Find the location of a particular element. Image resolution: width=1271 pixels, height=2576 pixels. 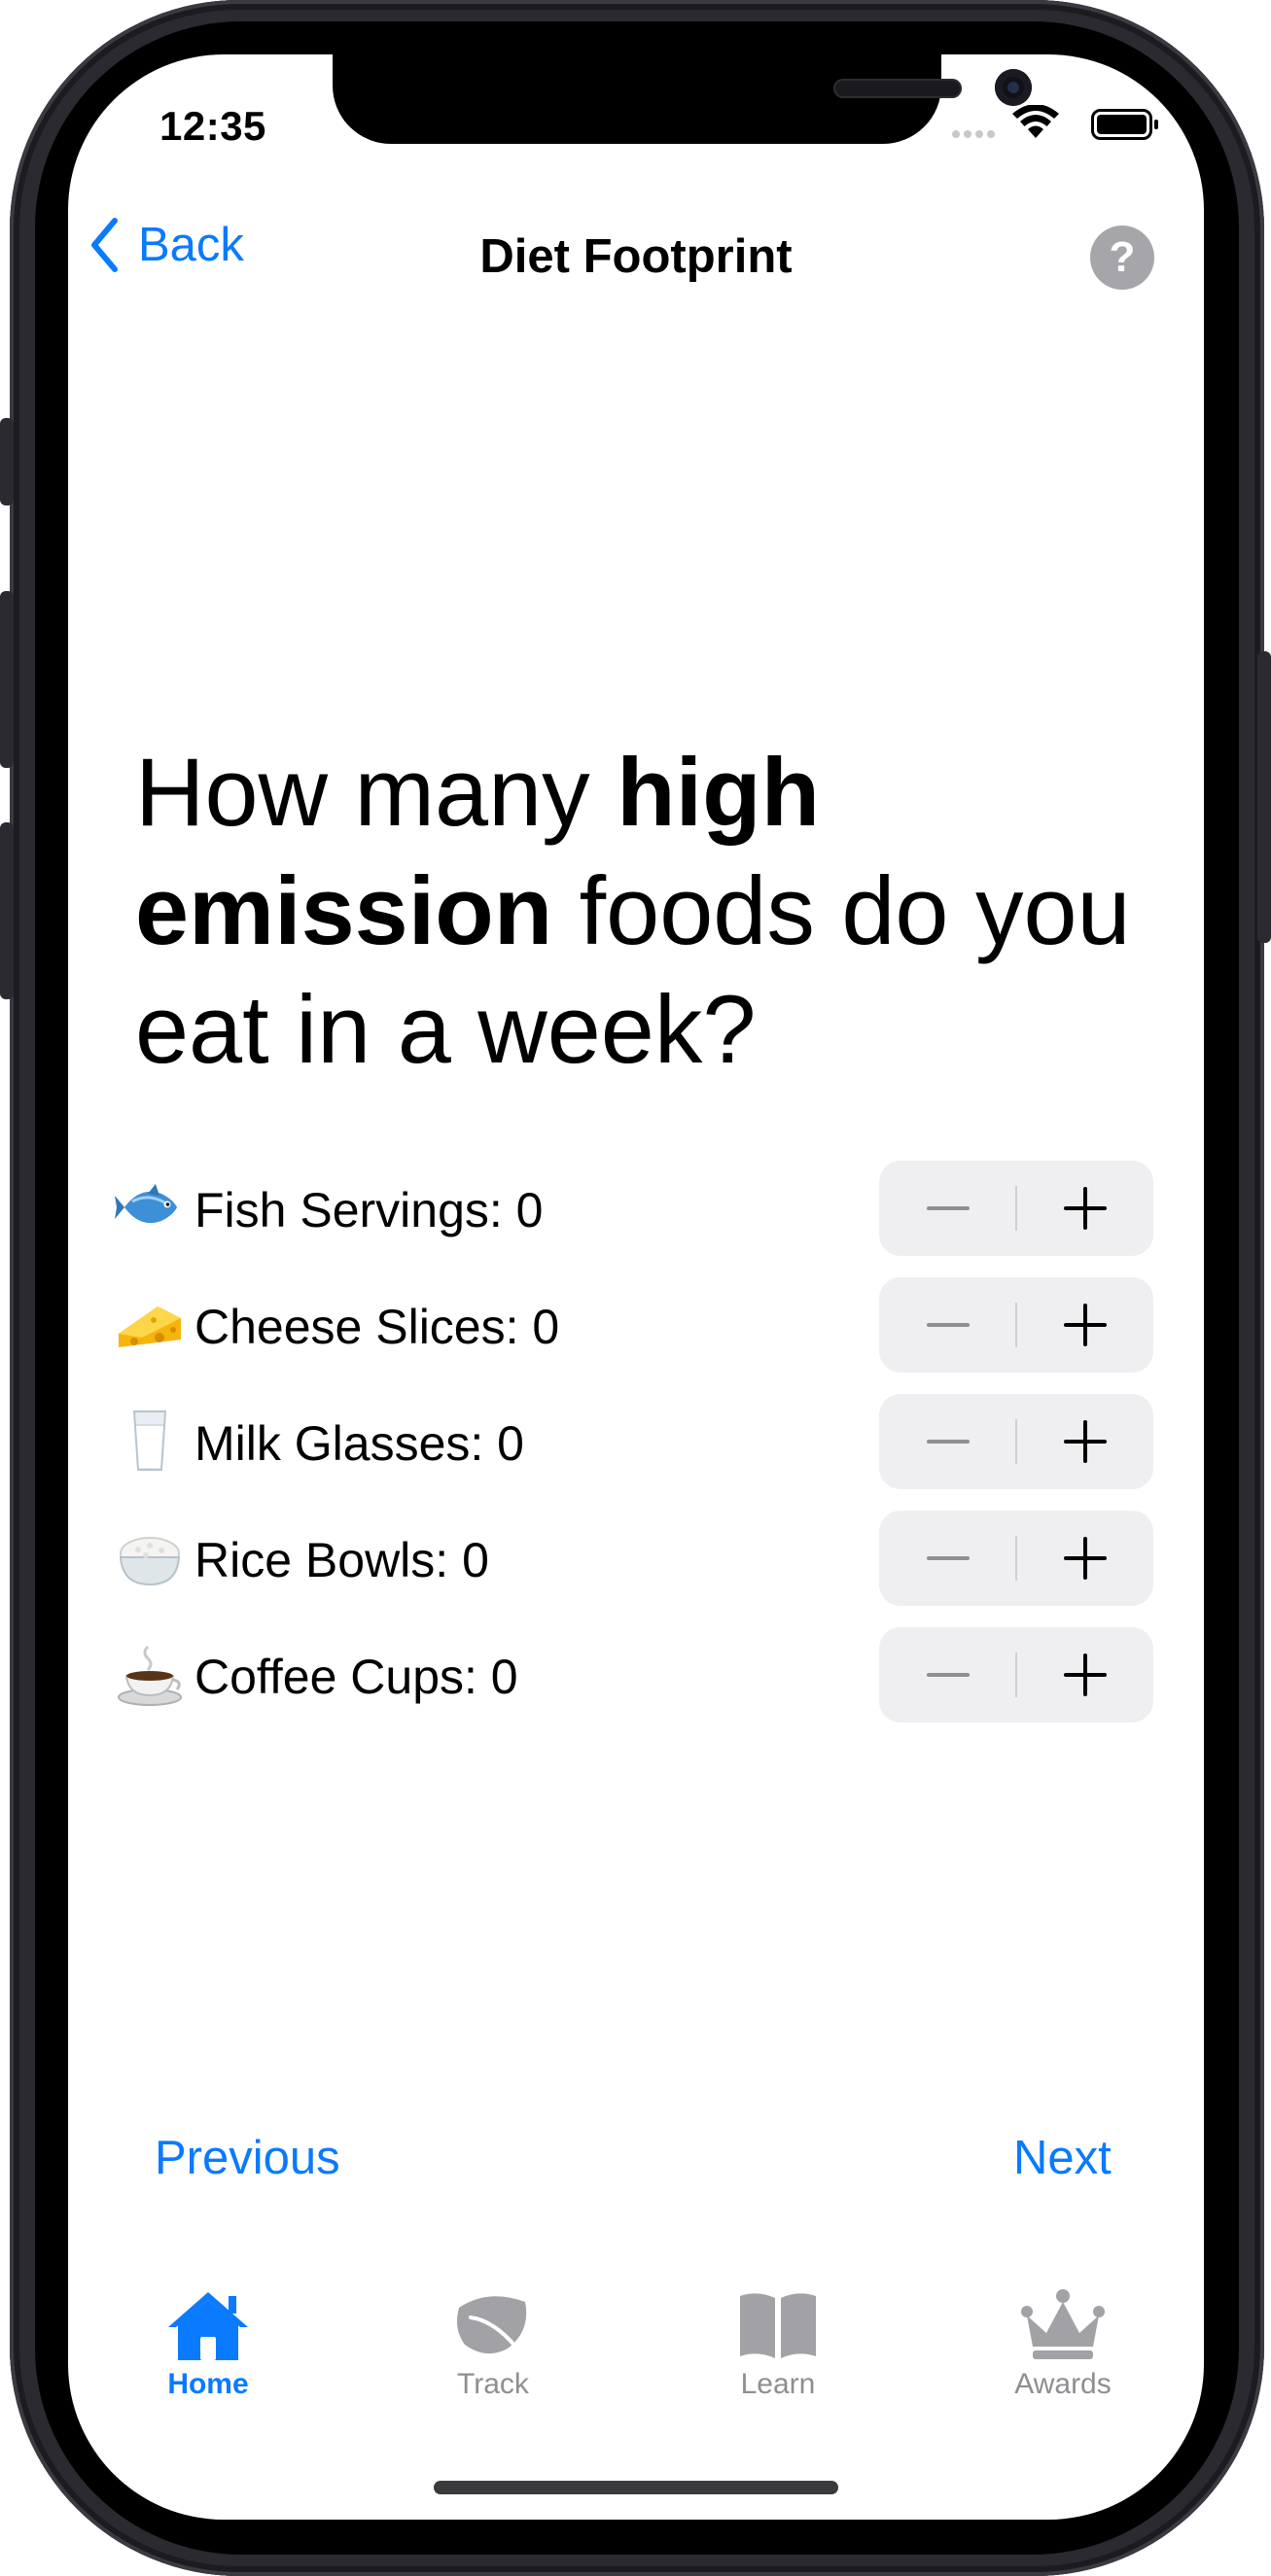

wifi-icon is located at coordinates (1035, 121).